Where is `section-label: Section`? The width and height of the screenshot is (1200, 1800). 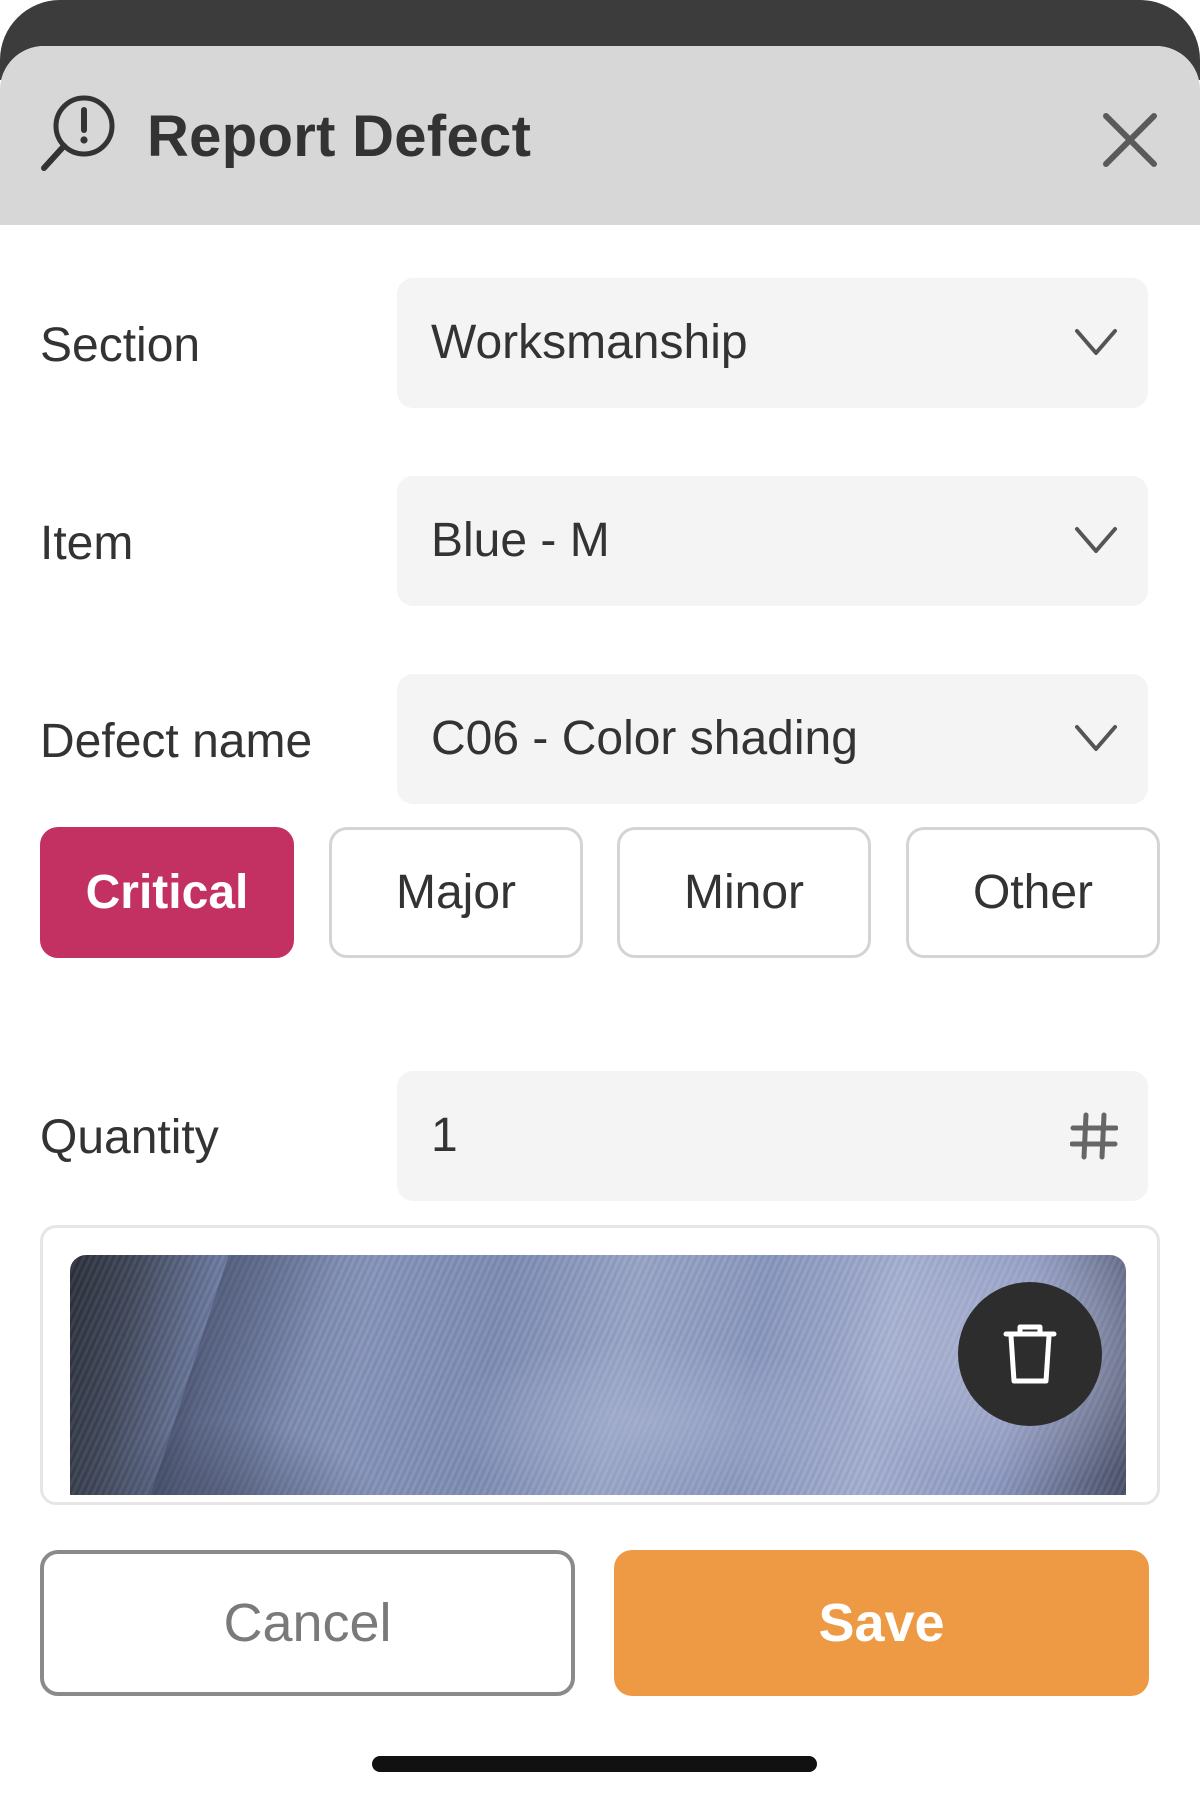
section-label: Section is located at coordinates (120, 345).